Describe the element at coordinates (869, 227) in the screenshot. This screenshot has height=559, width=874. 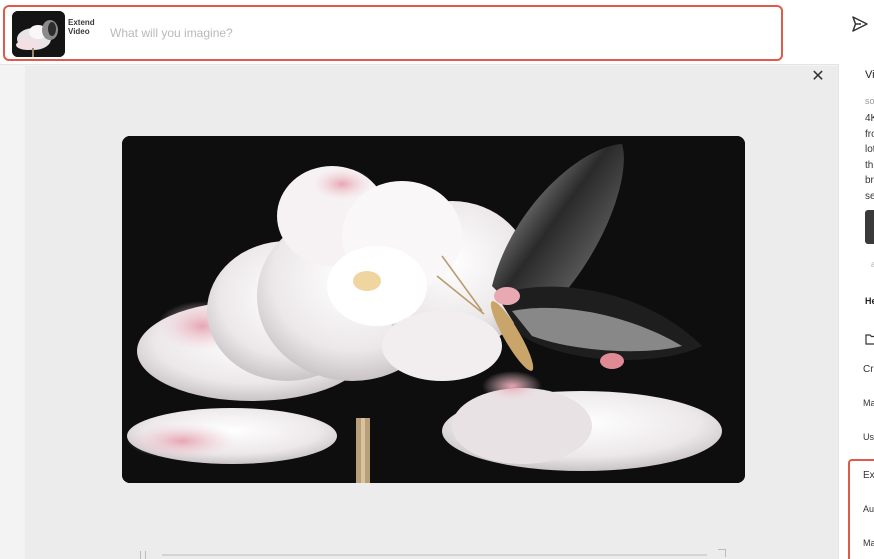
I see `reference-thumbnail` at that location.